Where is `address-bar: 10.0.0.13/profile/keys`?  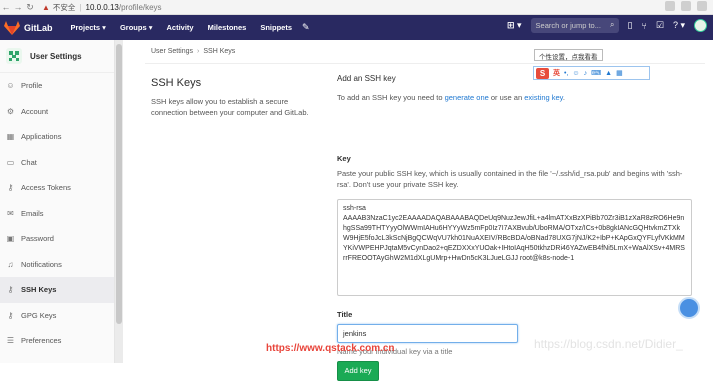 address-bar: 10.0.0.13/profile/keys is located at coordinates (124, 7).